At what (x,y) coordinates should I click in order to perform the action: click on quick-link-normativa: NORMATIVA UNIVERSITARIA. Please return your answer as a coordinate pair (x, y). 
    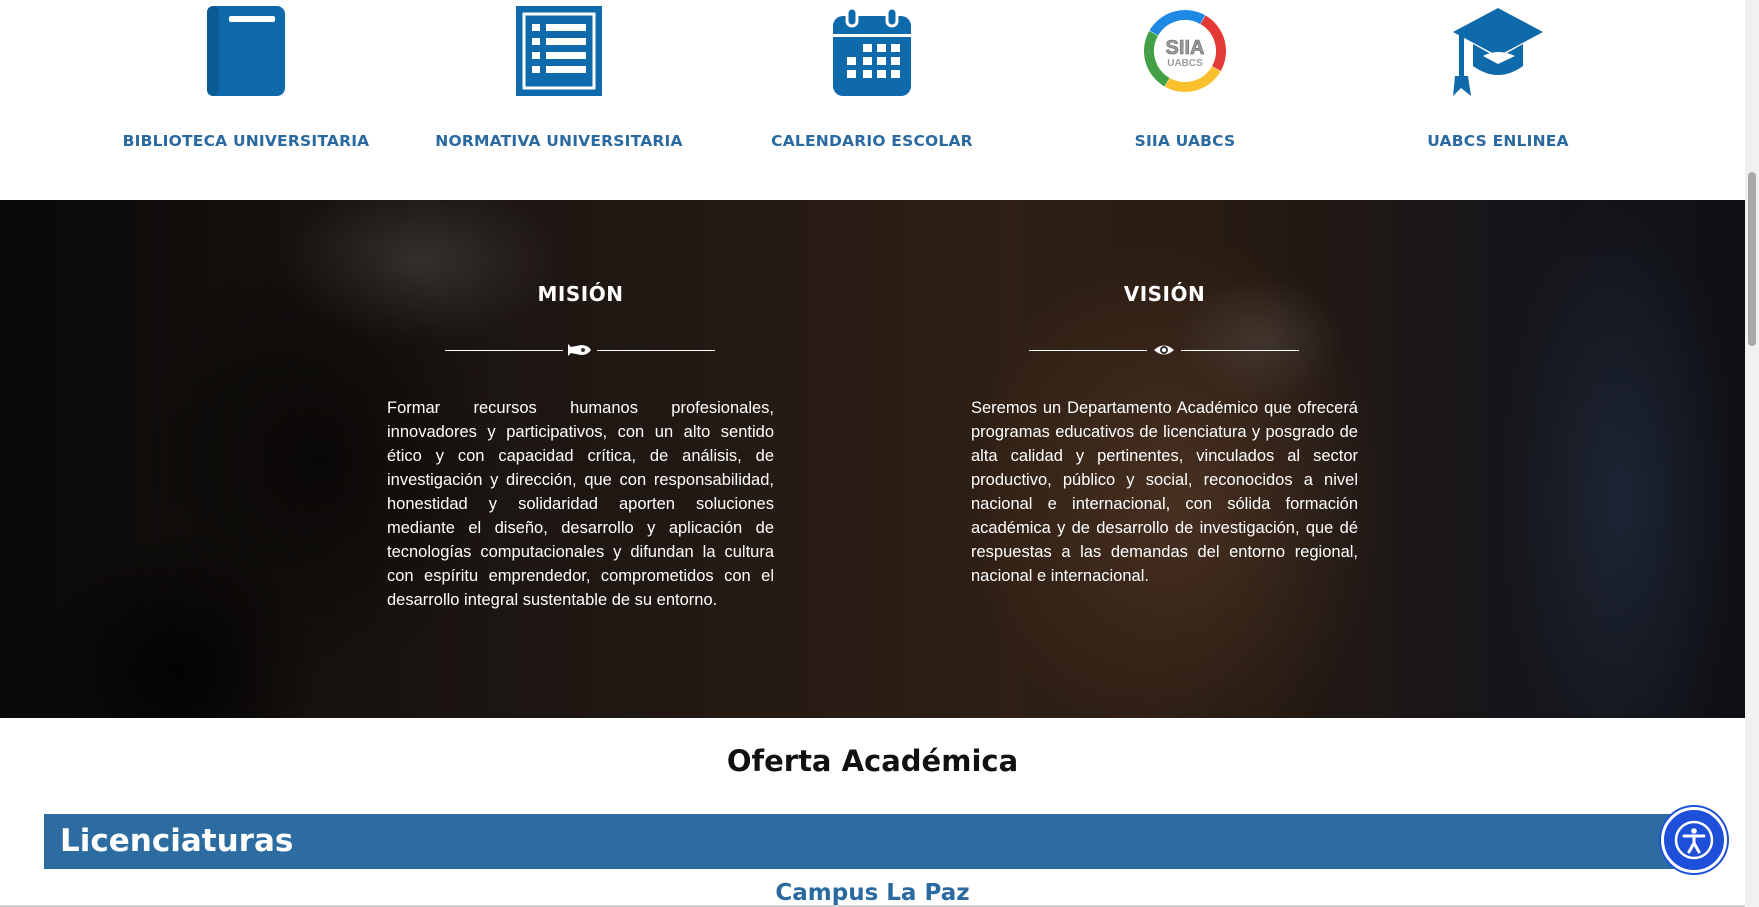
    Looking at the image, I should click on (559, 75).